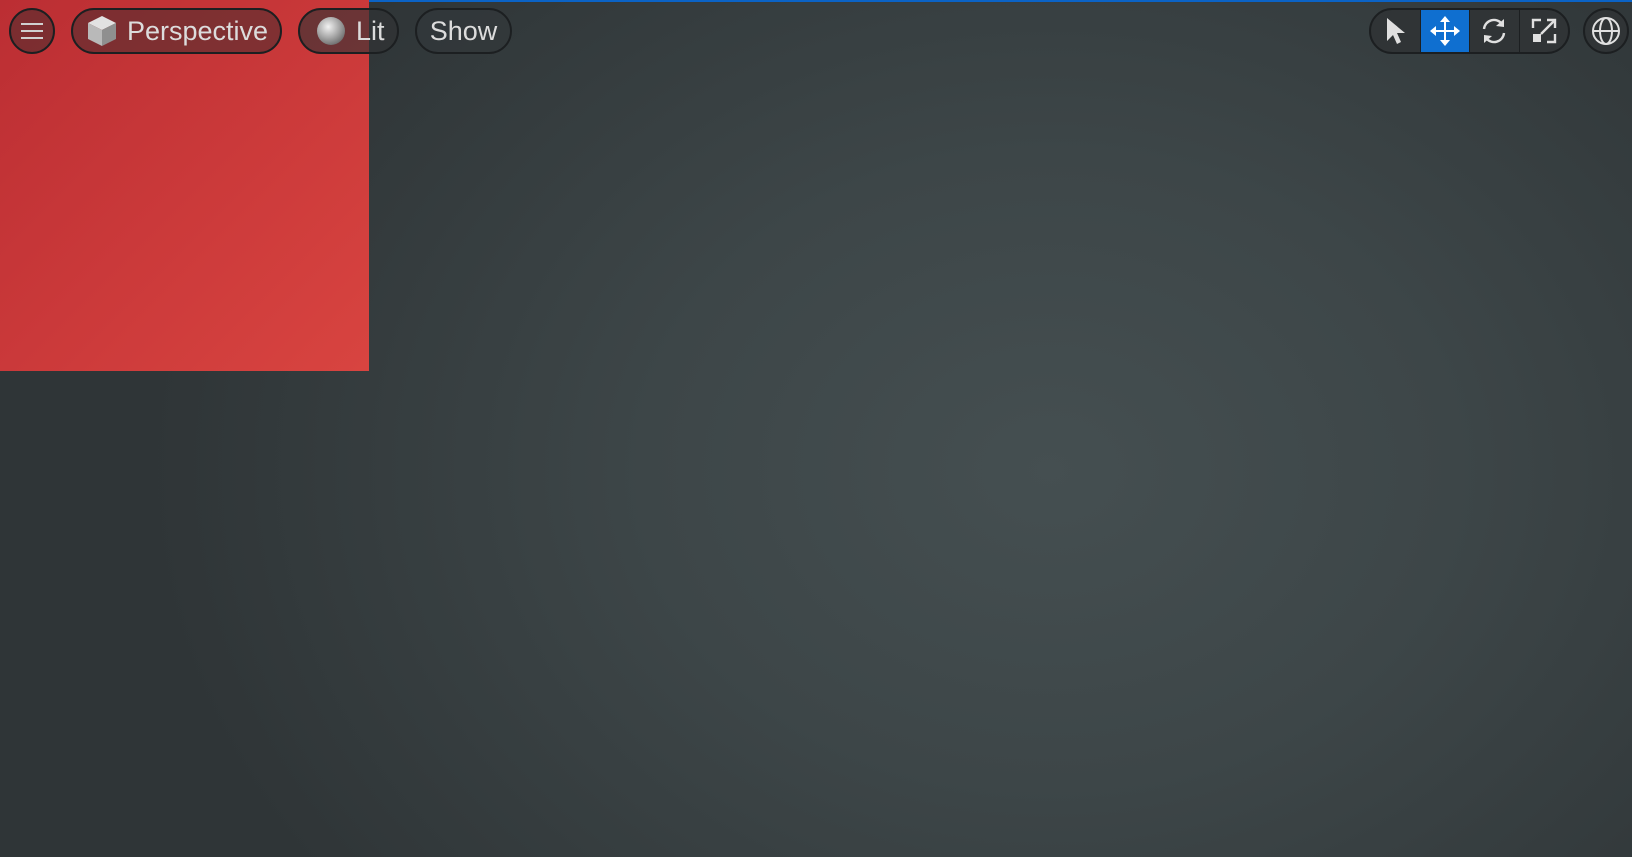  What do you see at coordinates (331, 31) in the screenshot?
I see `sphere-icon` at bounding box center [331, 31].